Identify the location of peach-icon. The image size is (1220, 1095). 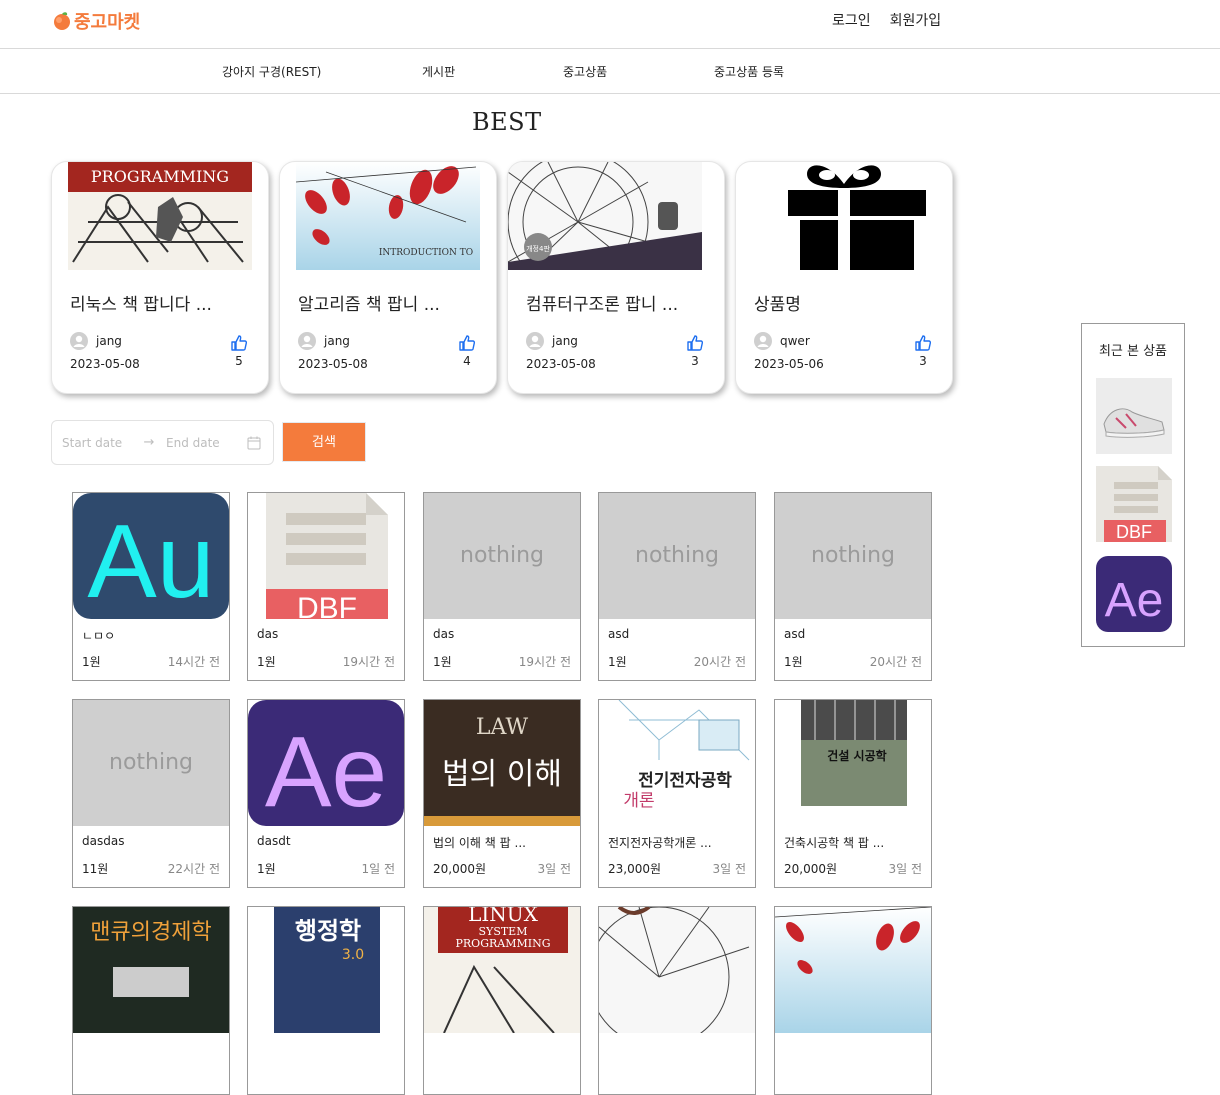
(62, 21).